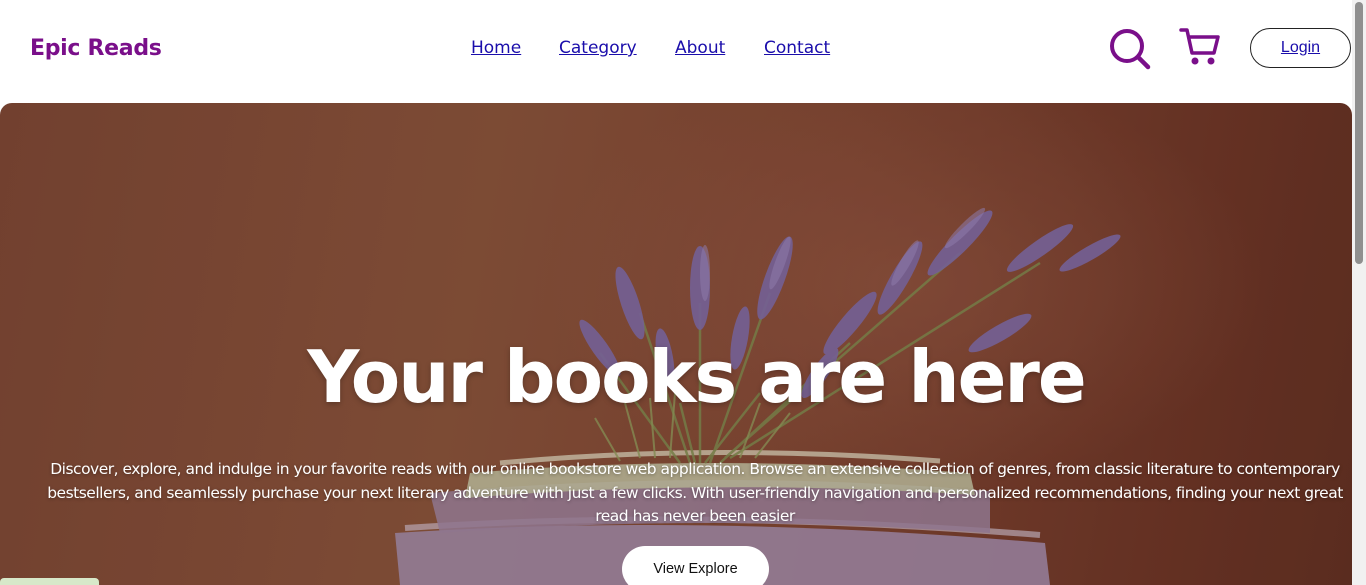  Describe the element at coordinates (797, 48) in the screenshot. I see `nav-link-contact: Contact` at that location.